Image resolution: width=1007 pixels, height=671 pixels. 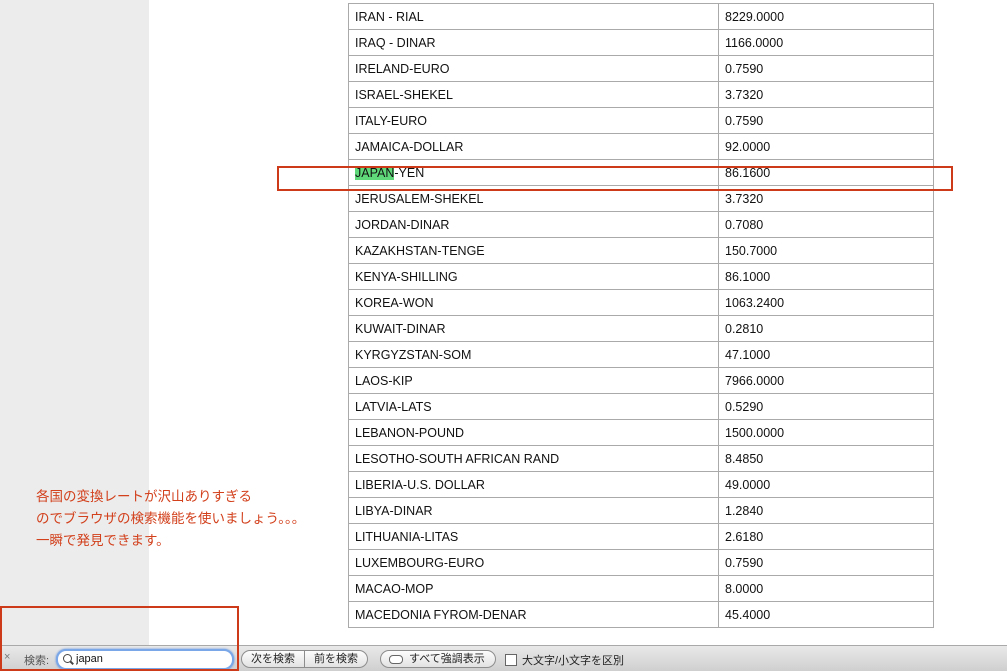 What do you see at coordinates (826, 380) in the screenshot?
I see `rate-value-cell: 7966.0000` at bounding box center [826, 380].